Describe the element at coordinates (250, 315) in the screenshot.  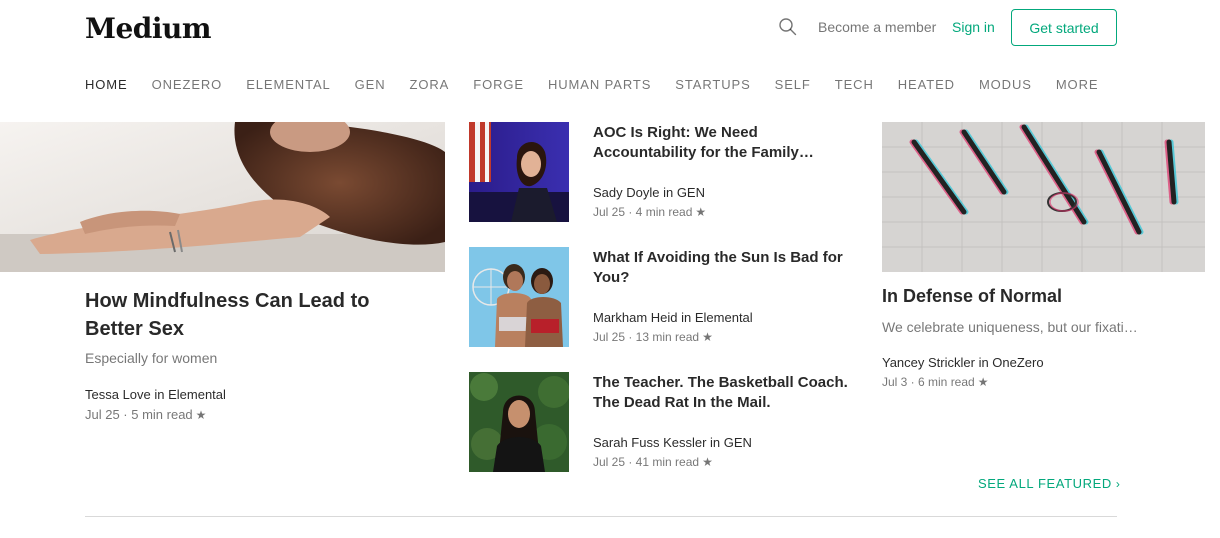
I see `featured-big-title: How Mindfulness Can Lead to Better Sex` at that location.